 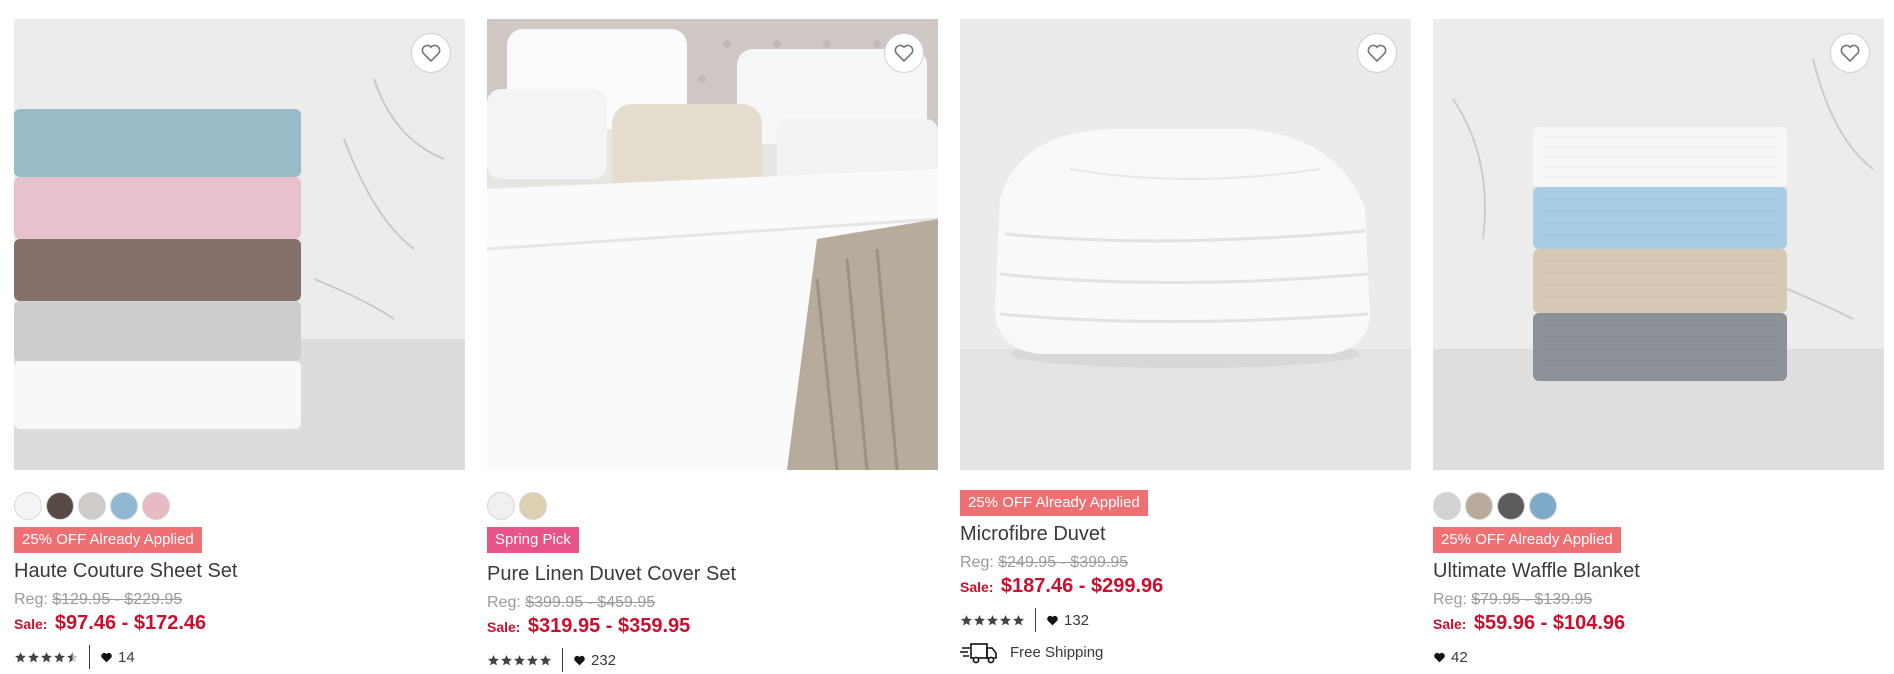 I want to click on sale-price: Sale: $59.96 - $104.96, so click(x=1658, y=624).